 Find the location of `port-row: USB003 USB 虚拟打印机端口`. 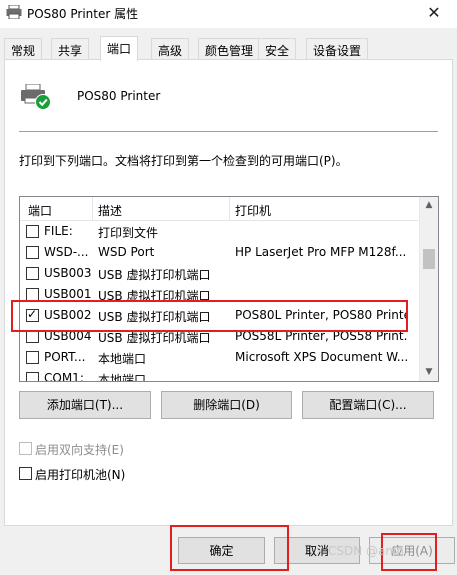

port-row: USB003 USB 虚拟打印机端口 is located at coordinates (219, 273).